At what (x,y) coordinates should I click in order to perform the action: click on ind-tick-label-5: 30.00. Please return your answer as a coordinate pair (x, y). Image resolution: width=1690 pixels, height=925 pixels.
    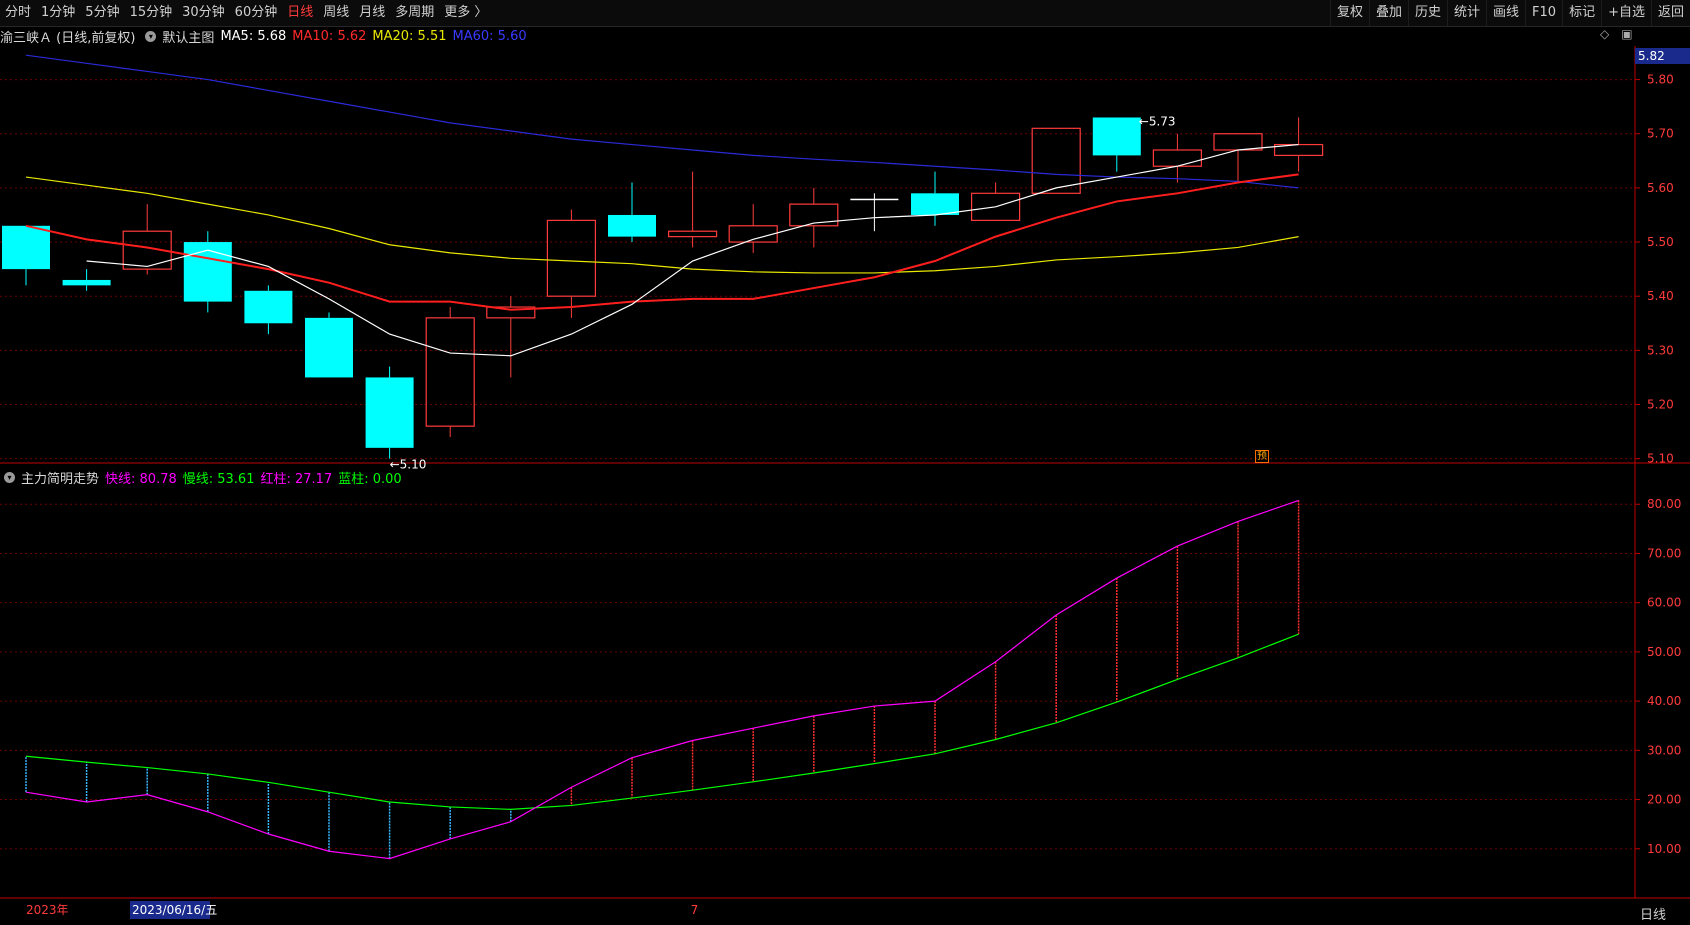
    Looking at the image, I should click on (1664, 750).